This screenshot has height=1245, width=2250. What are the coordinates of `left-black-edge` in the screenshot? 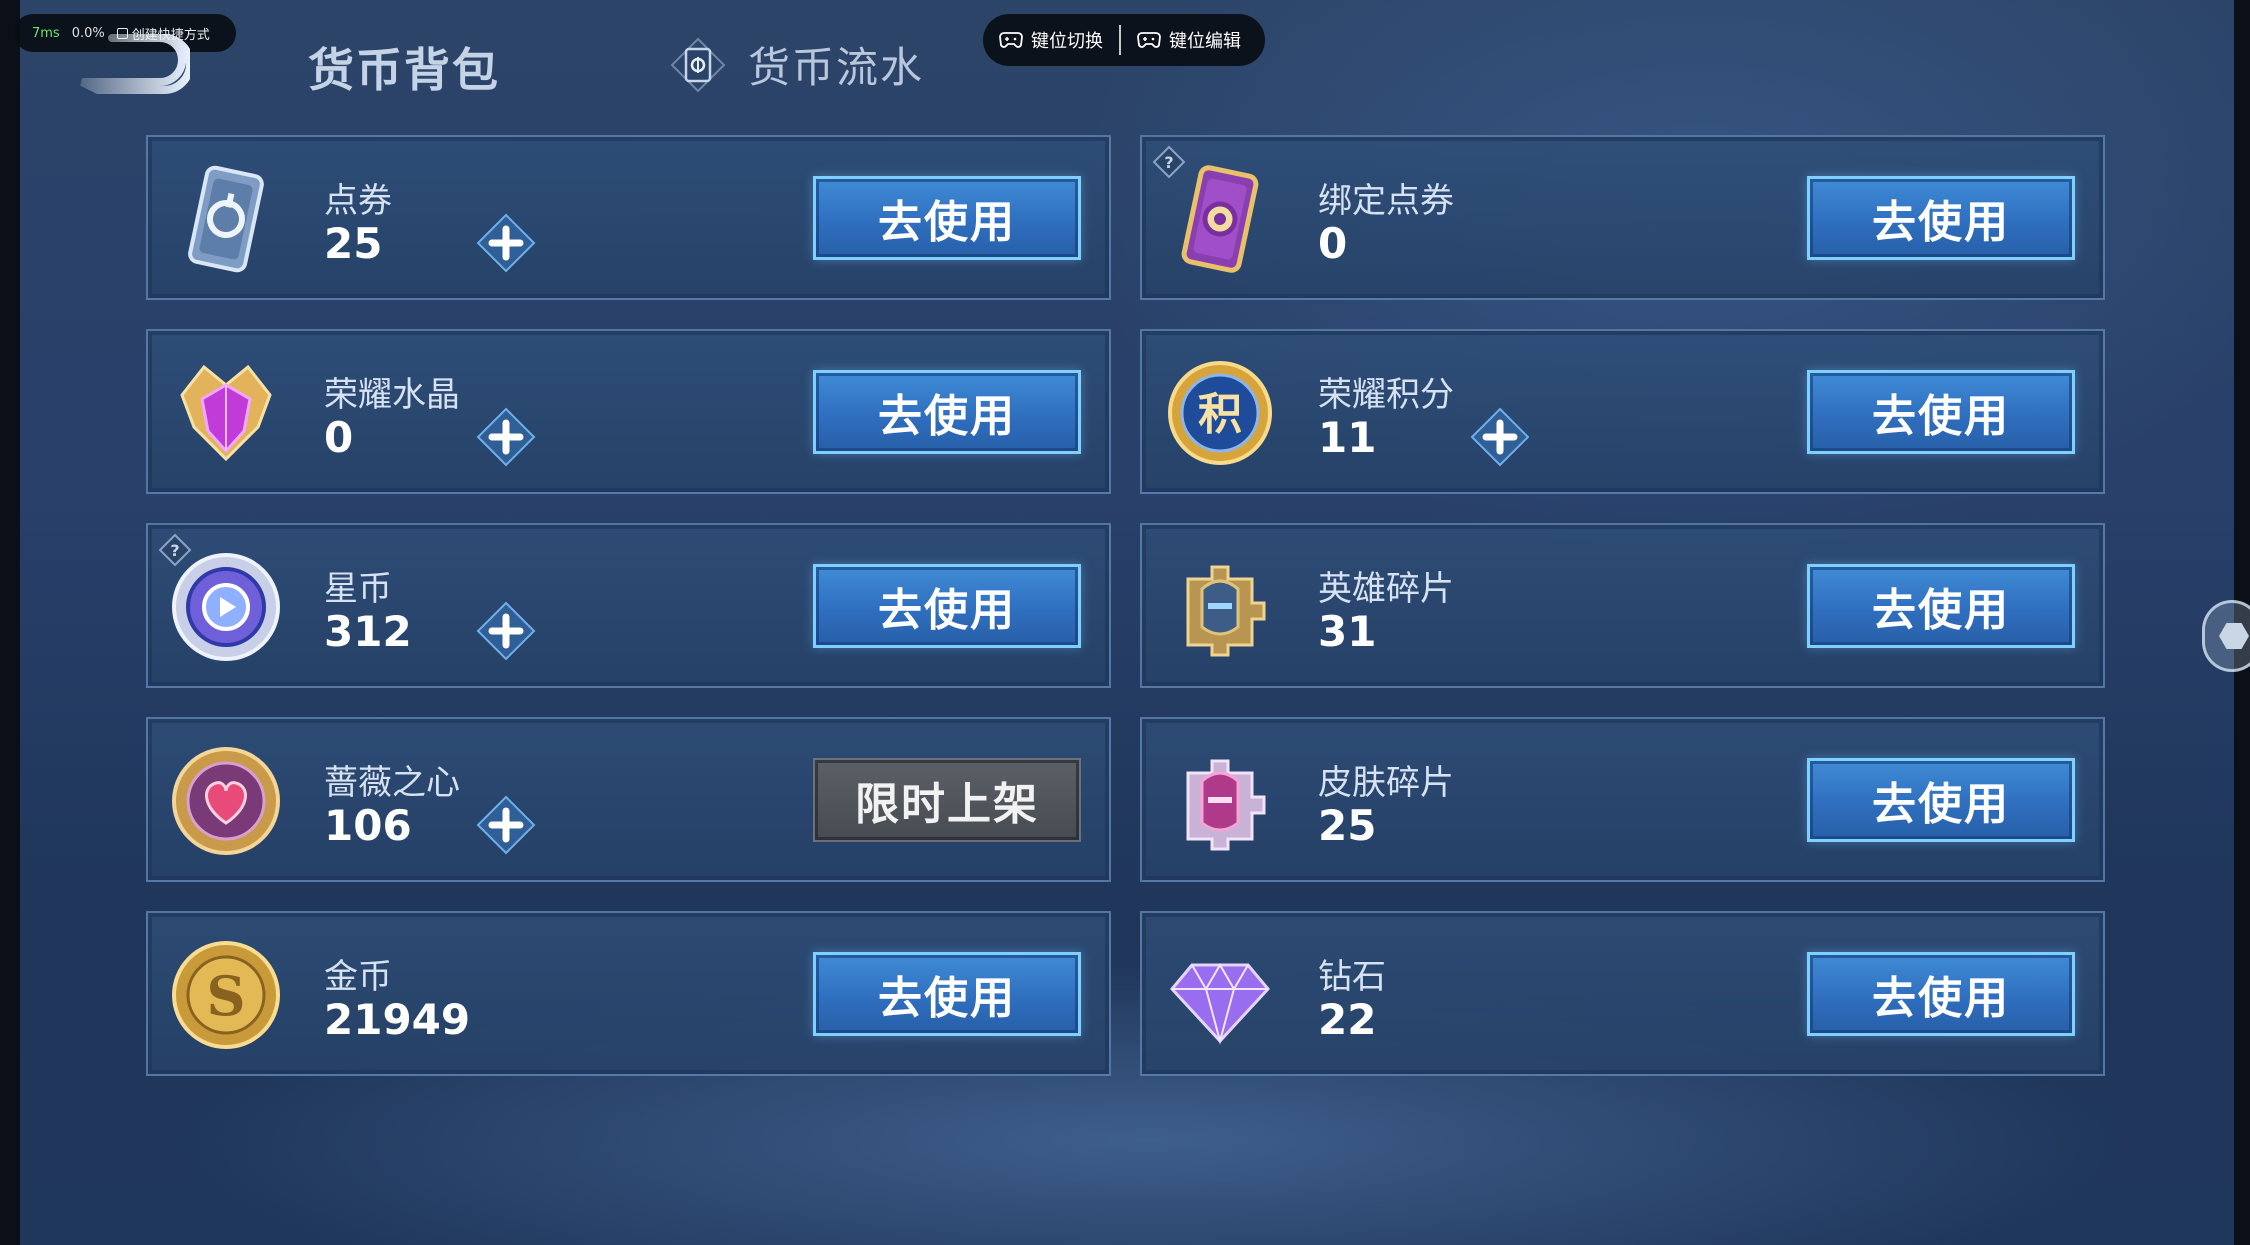 It's located at (10, 622).